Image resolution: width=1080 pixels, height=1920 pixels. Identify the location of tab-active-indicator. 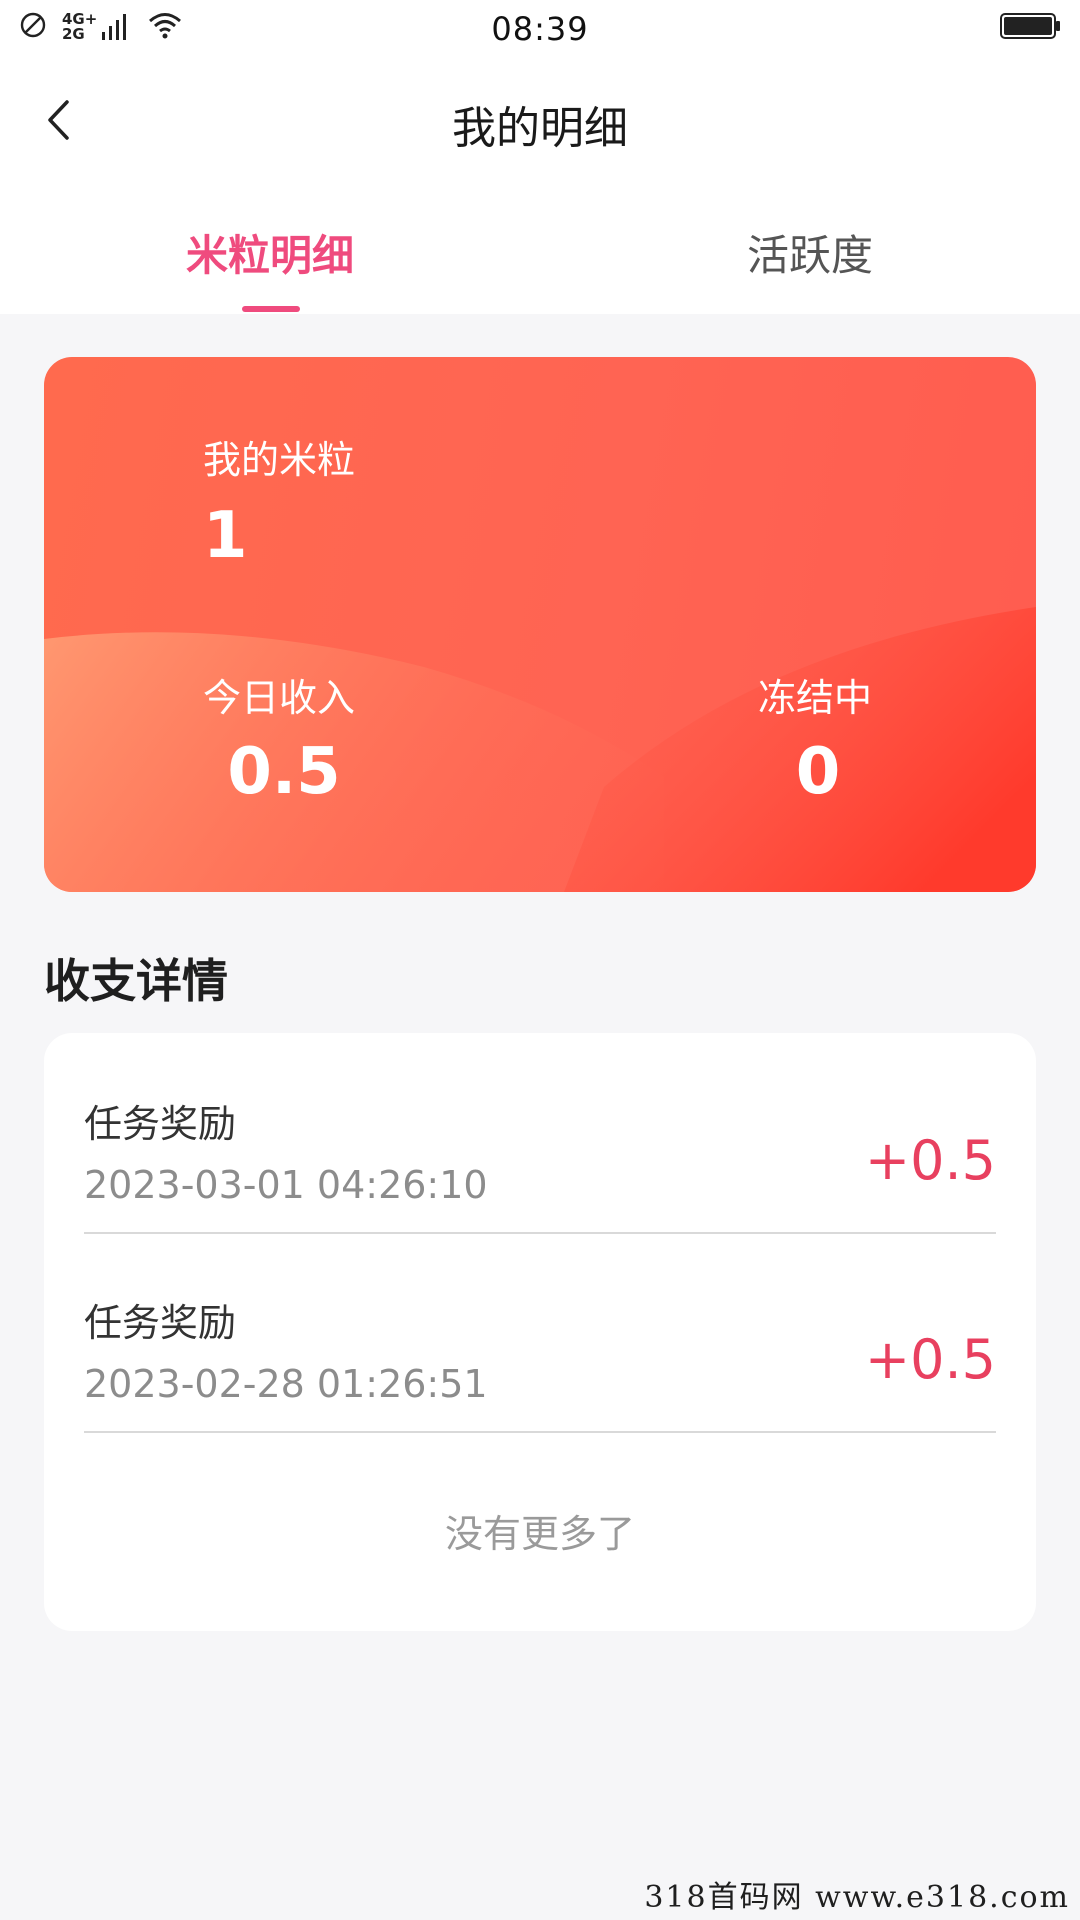
(271, 309).